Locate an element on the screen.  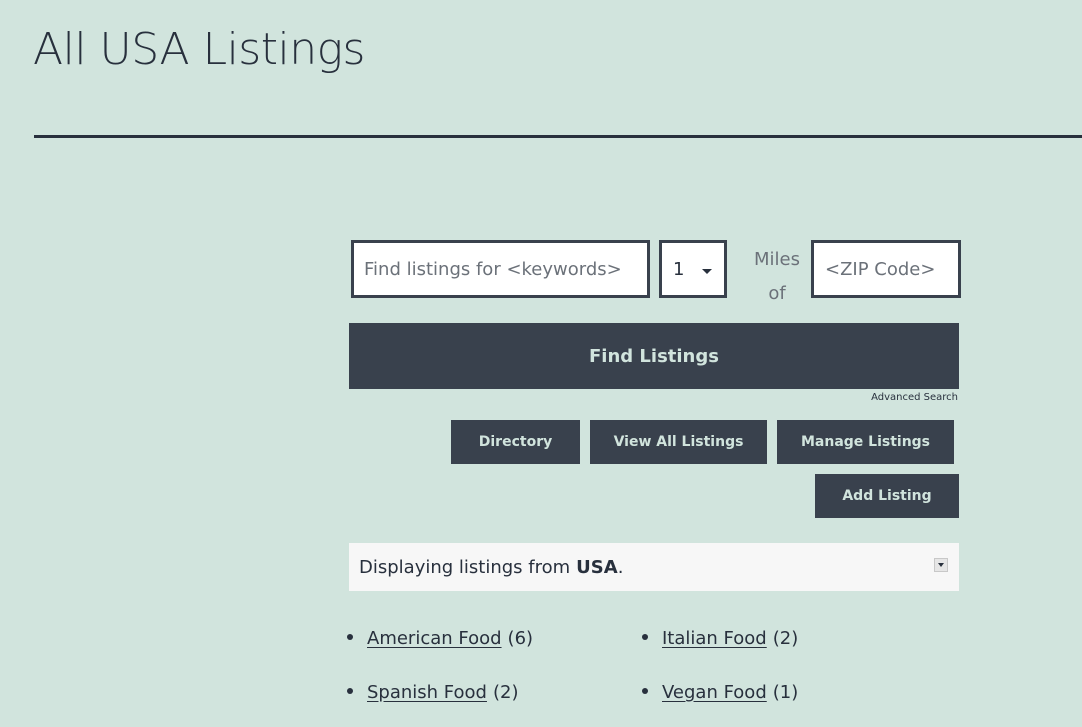
chevron-down-icon is located at coordinates (707, 271).